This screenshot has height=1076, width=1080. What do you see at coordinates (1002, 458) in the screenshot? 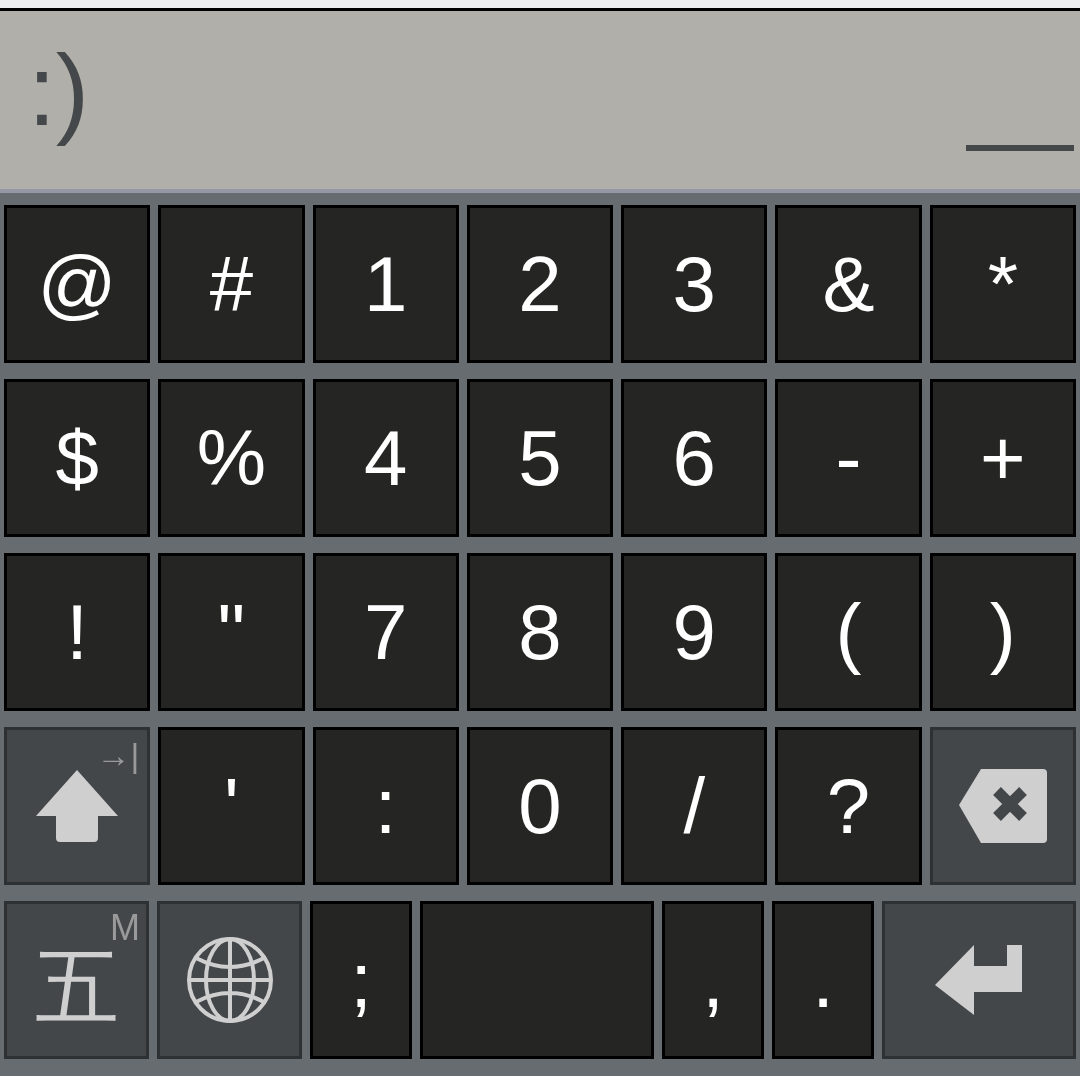
I see `key: +` at bounding box center [1002, 458].